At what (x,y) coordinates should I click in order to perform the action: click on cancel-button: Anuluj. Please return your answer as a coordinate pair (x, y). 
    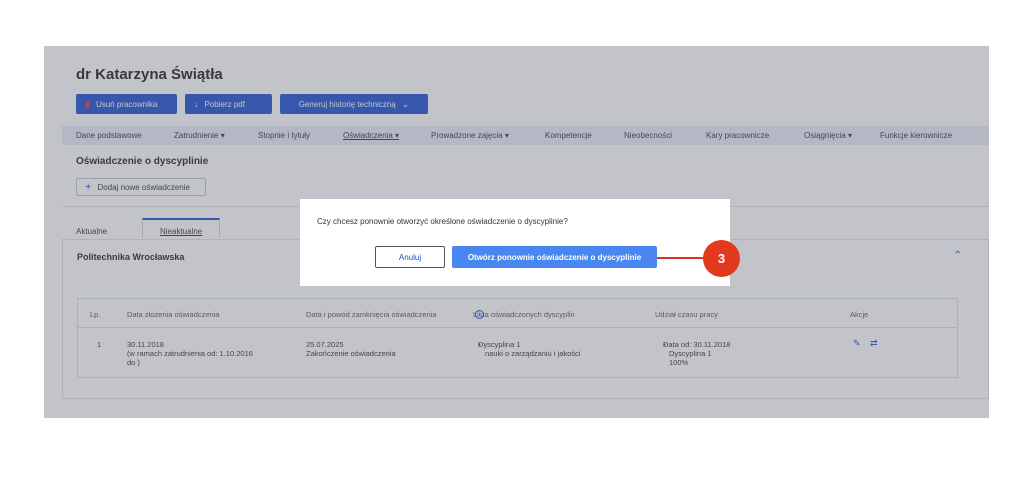
    Looking at the image, I should click on (410, 257).